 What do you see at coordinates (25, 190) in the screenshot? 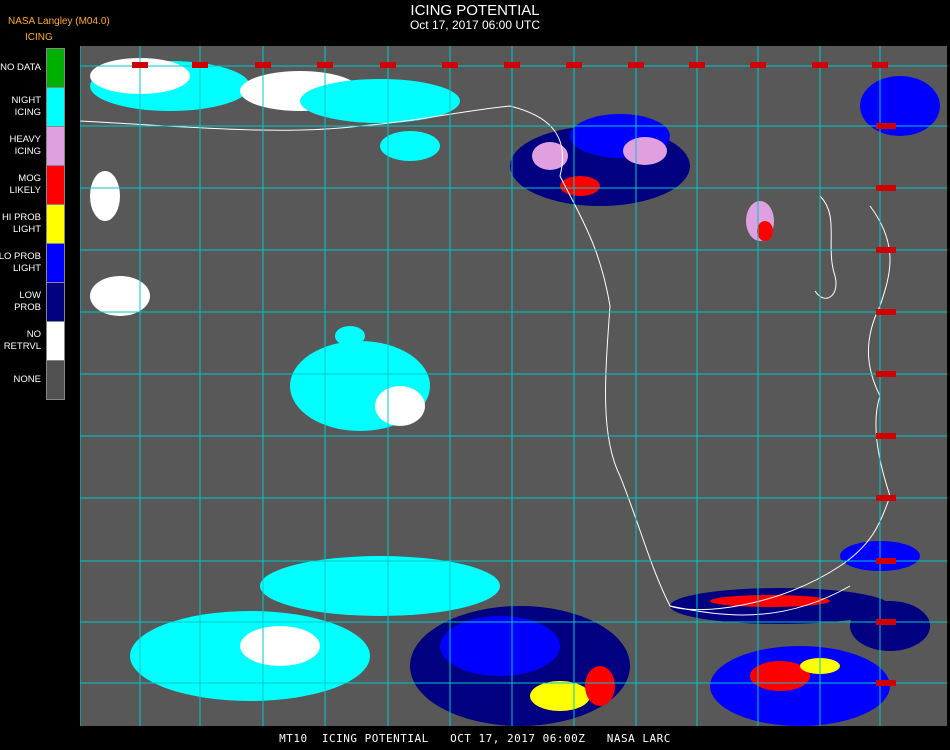
I see `legend-label-line: LIKELY` at bounding box center [25, 190].